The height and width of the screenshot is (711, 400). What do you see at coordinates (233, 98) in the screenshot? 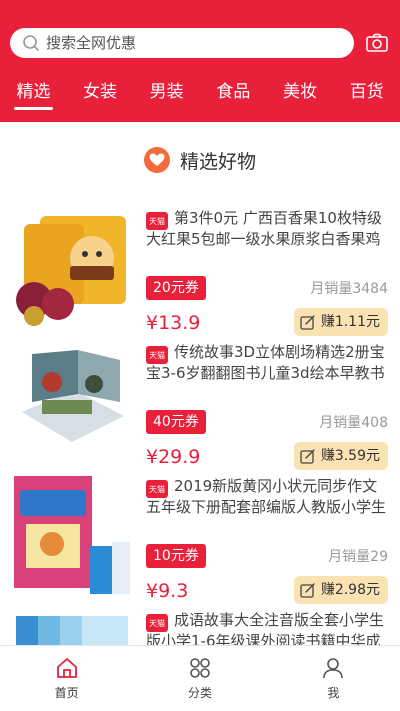
I see `tab-food: 食品` at bounding box center [233, 98].